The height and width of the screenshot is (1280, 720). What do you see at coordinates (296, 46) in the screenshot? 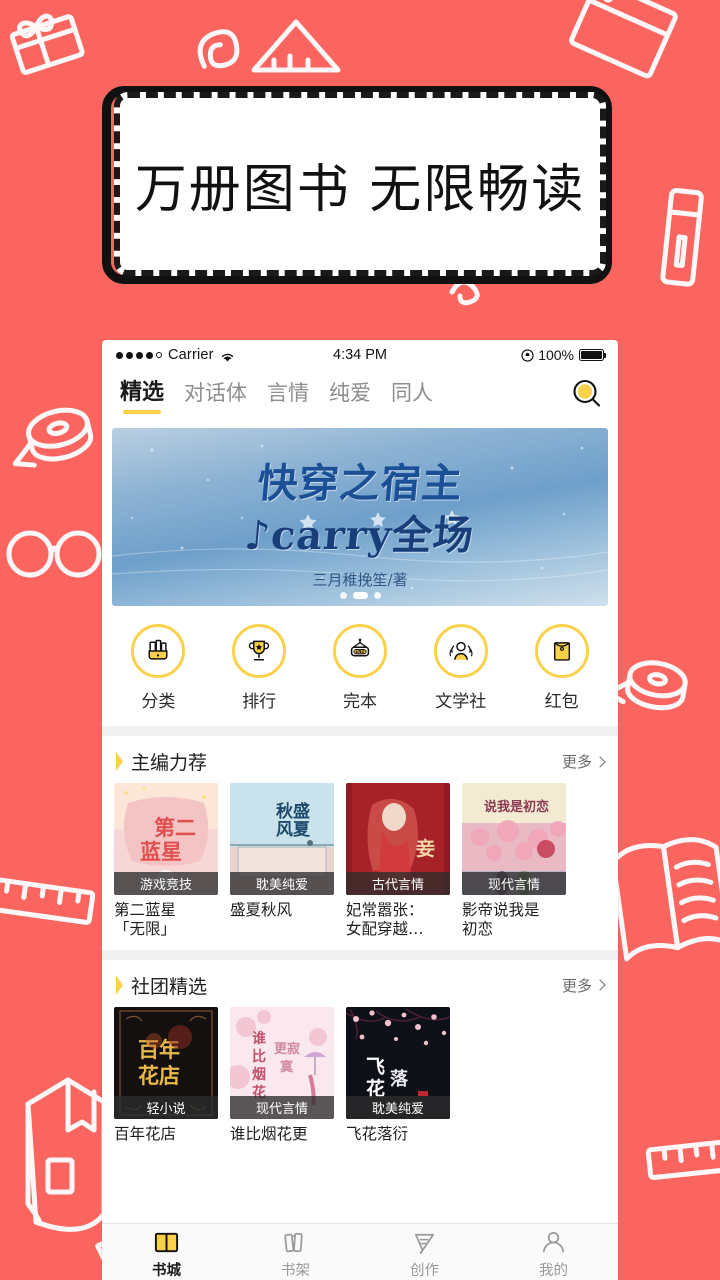
I see `doodle-triangle-ruler` at bounding box center [296, 46].